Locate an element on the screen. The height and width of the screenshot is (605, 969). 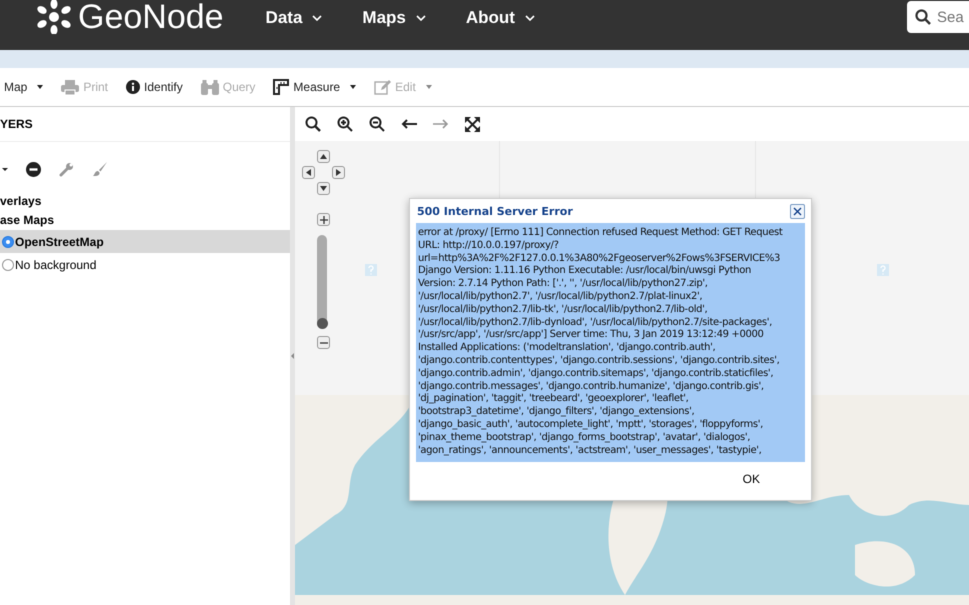
triangle-down-icon is located at coordinates (323, 188).